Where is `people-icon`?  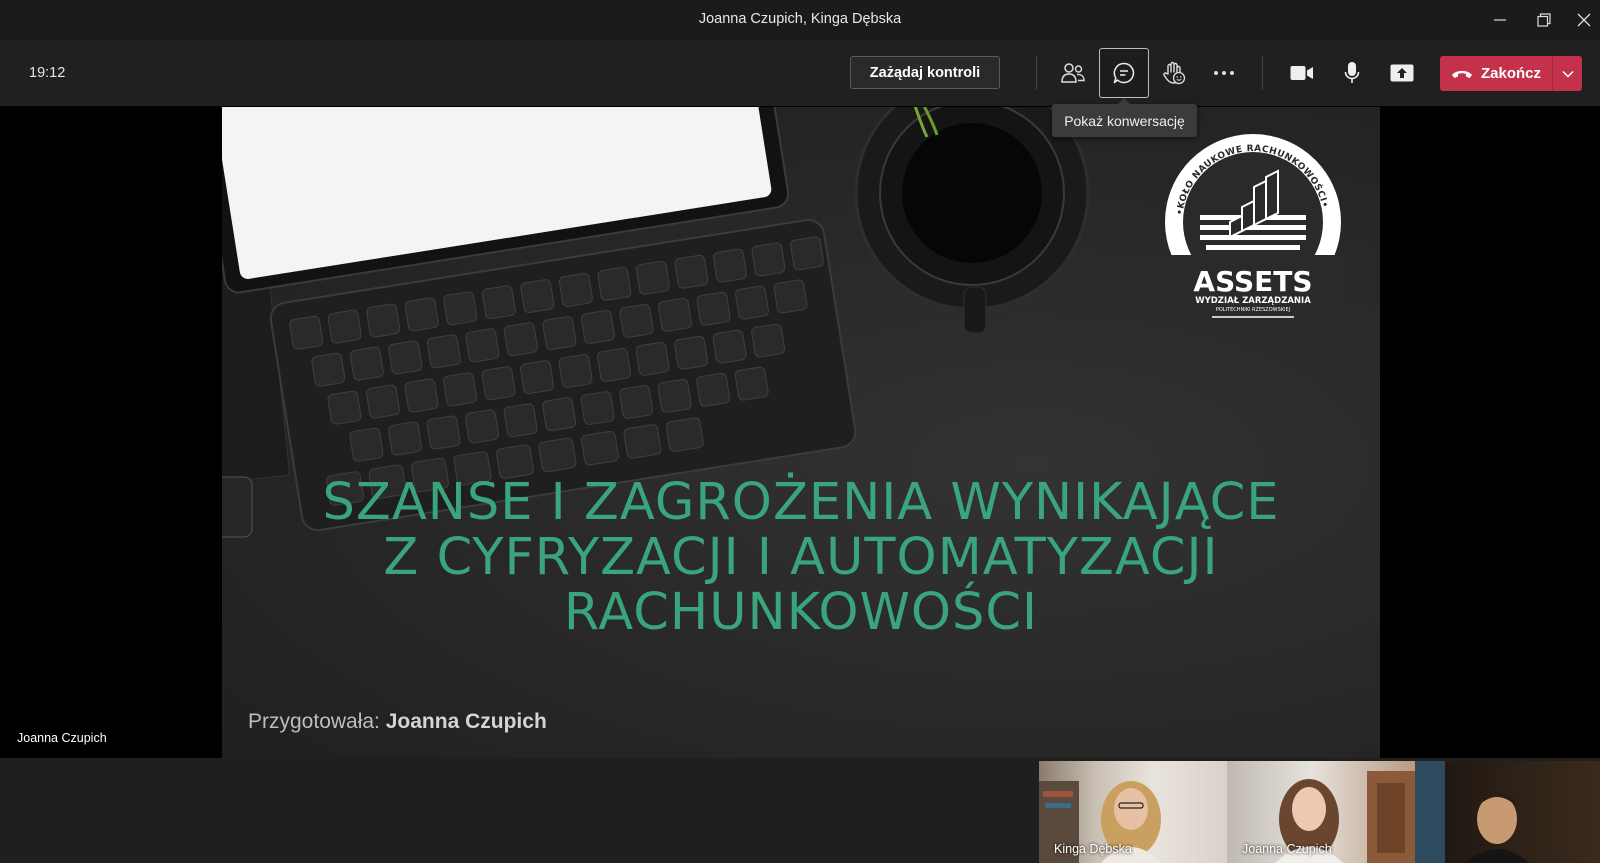
people-icon is located at coordinates (1073, 73).